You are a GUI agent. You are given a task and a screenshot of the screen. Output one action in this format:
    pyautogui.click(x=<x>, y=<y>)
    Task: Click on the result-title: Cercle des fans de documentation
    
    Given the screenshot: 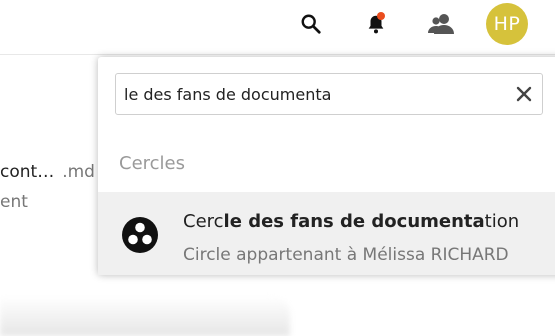 What is the action you would take?
    pyautogui.click(x=351, y=221)
    